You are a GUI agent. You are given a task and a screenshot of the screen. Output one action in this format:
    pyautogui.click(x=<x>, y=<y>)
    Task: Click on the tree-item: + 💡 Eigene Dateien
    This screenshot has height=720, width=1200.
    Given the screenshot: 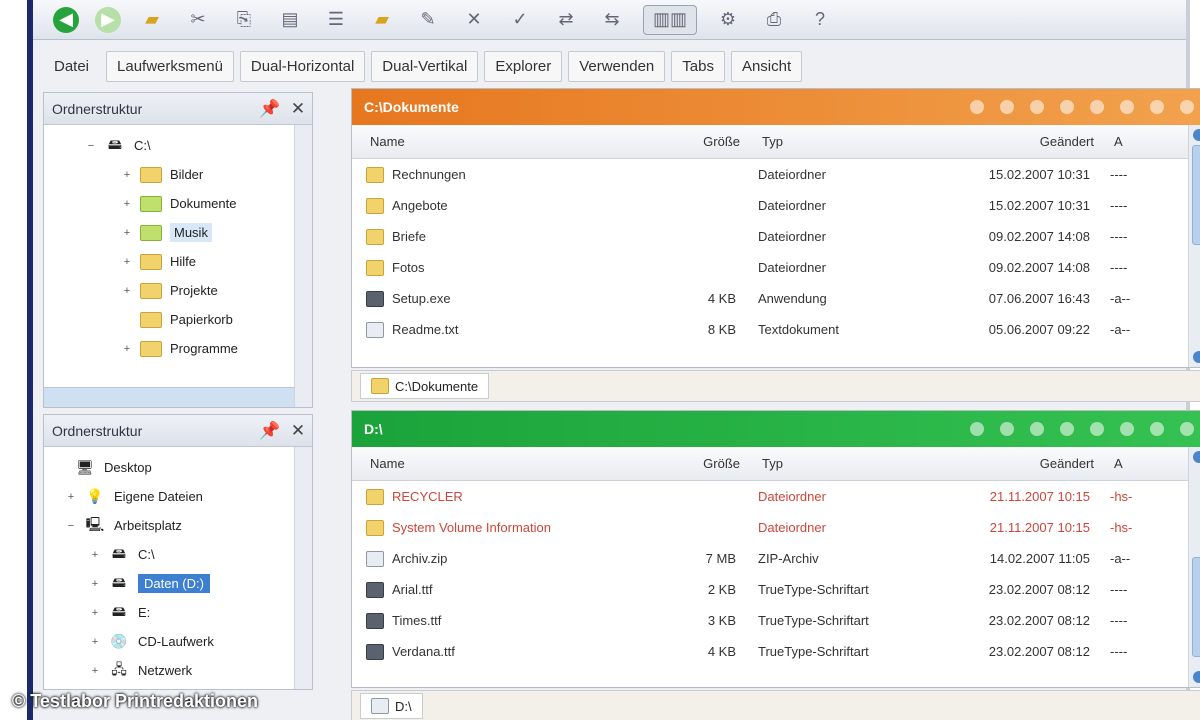 What is the action you would take?
    pyautogui.click(x=178, y=496)
    